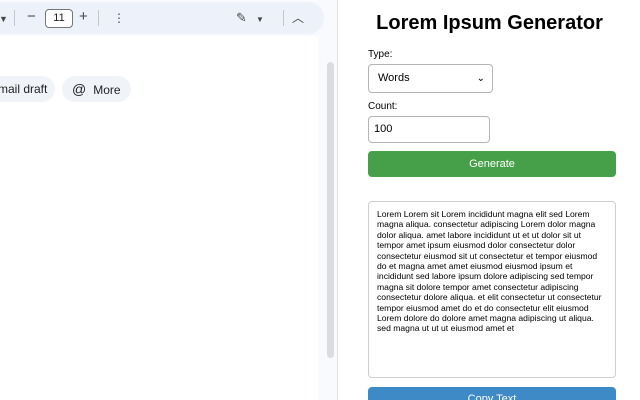 The width and height of the screenshot is (640, 400). I want to click on chip-label: More, so click(107, 90).